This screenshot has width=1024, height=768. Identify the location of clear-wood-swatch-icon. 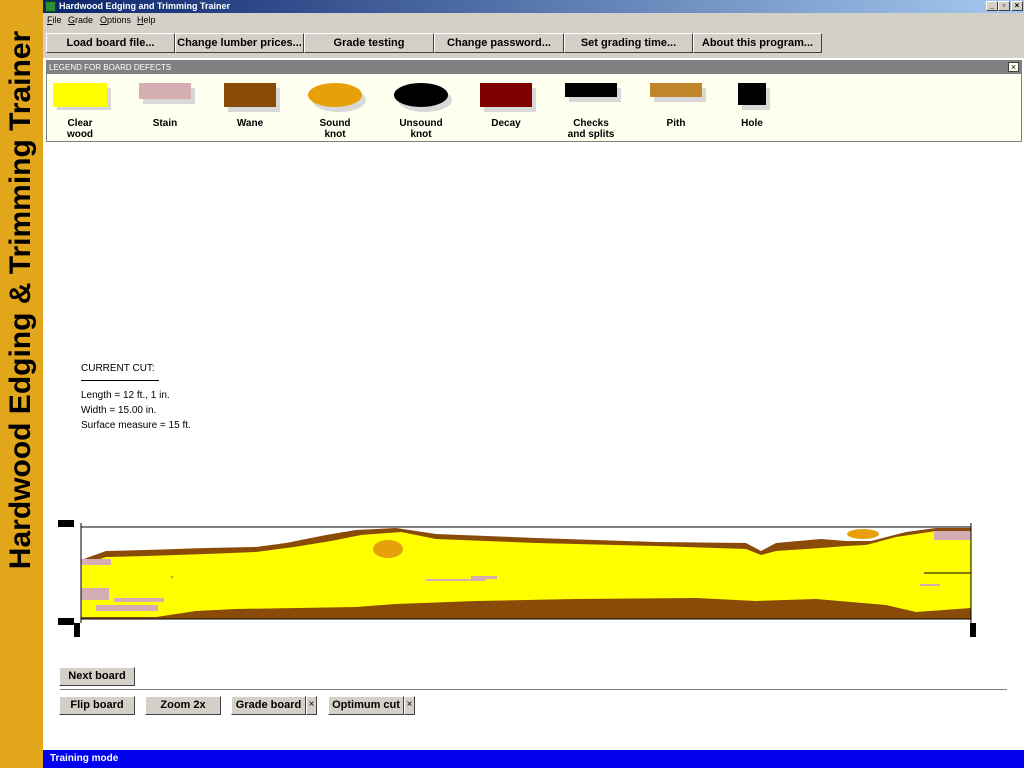
(80, 95).